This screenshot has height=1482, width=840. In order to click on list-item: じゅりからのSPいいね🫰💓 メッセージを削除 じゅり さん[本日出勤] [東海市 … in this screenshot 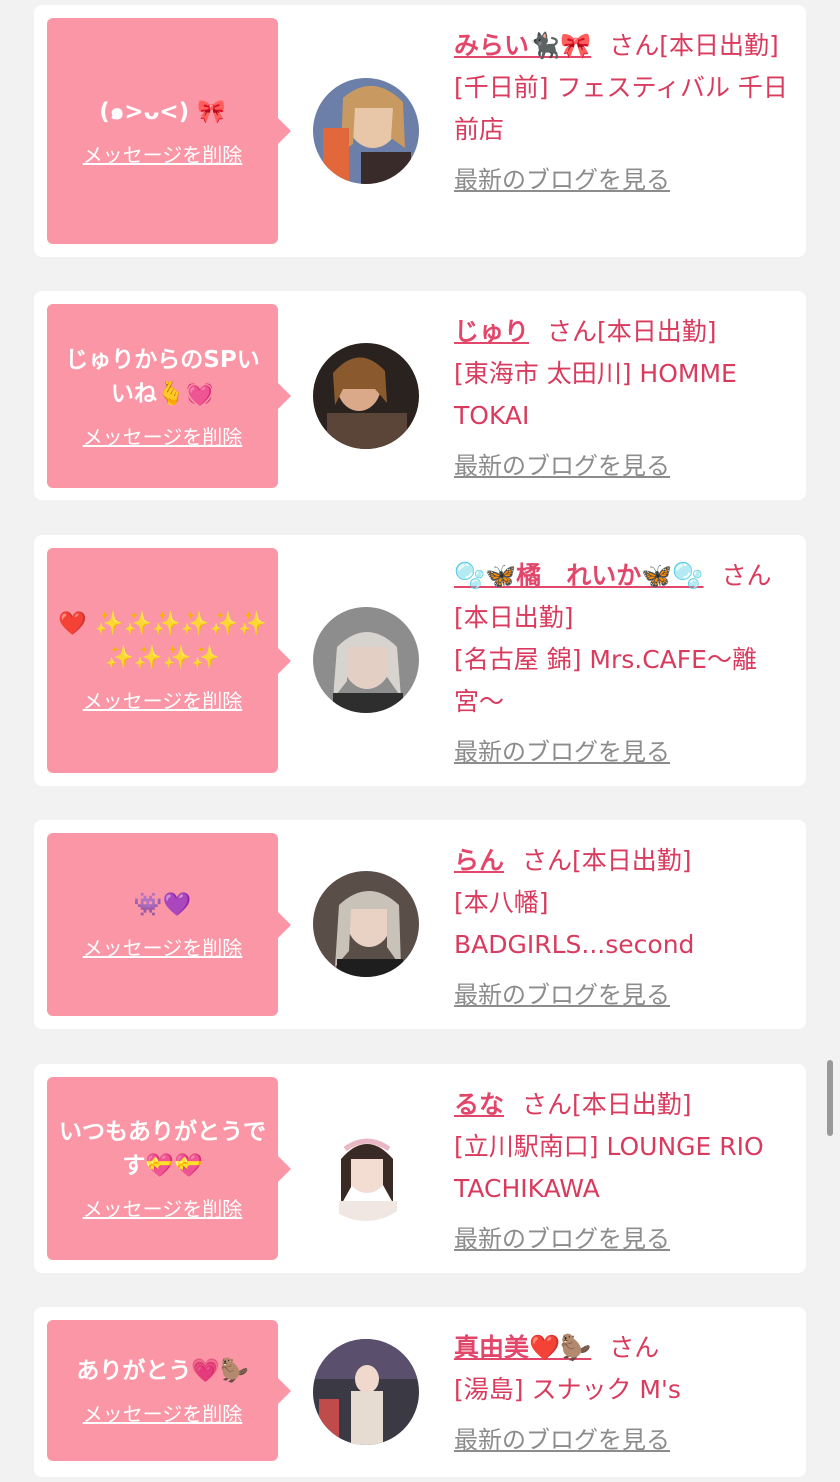, I will do `click(420, 395)`.